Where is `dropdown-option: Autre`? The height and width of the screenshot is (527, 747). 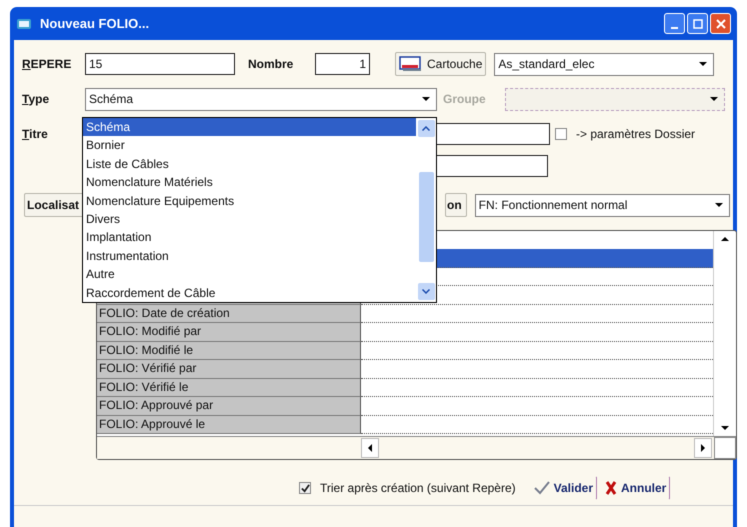
dropdown-option: Autre is located at coordinates (249, 274).